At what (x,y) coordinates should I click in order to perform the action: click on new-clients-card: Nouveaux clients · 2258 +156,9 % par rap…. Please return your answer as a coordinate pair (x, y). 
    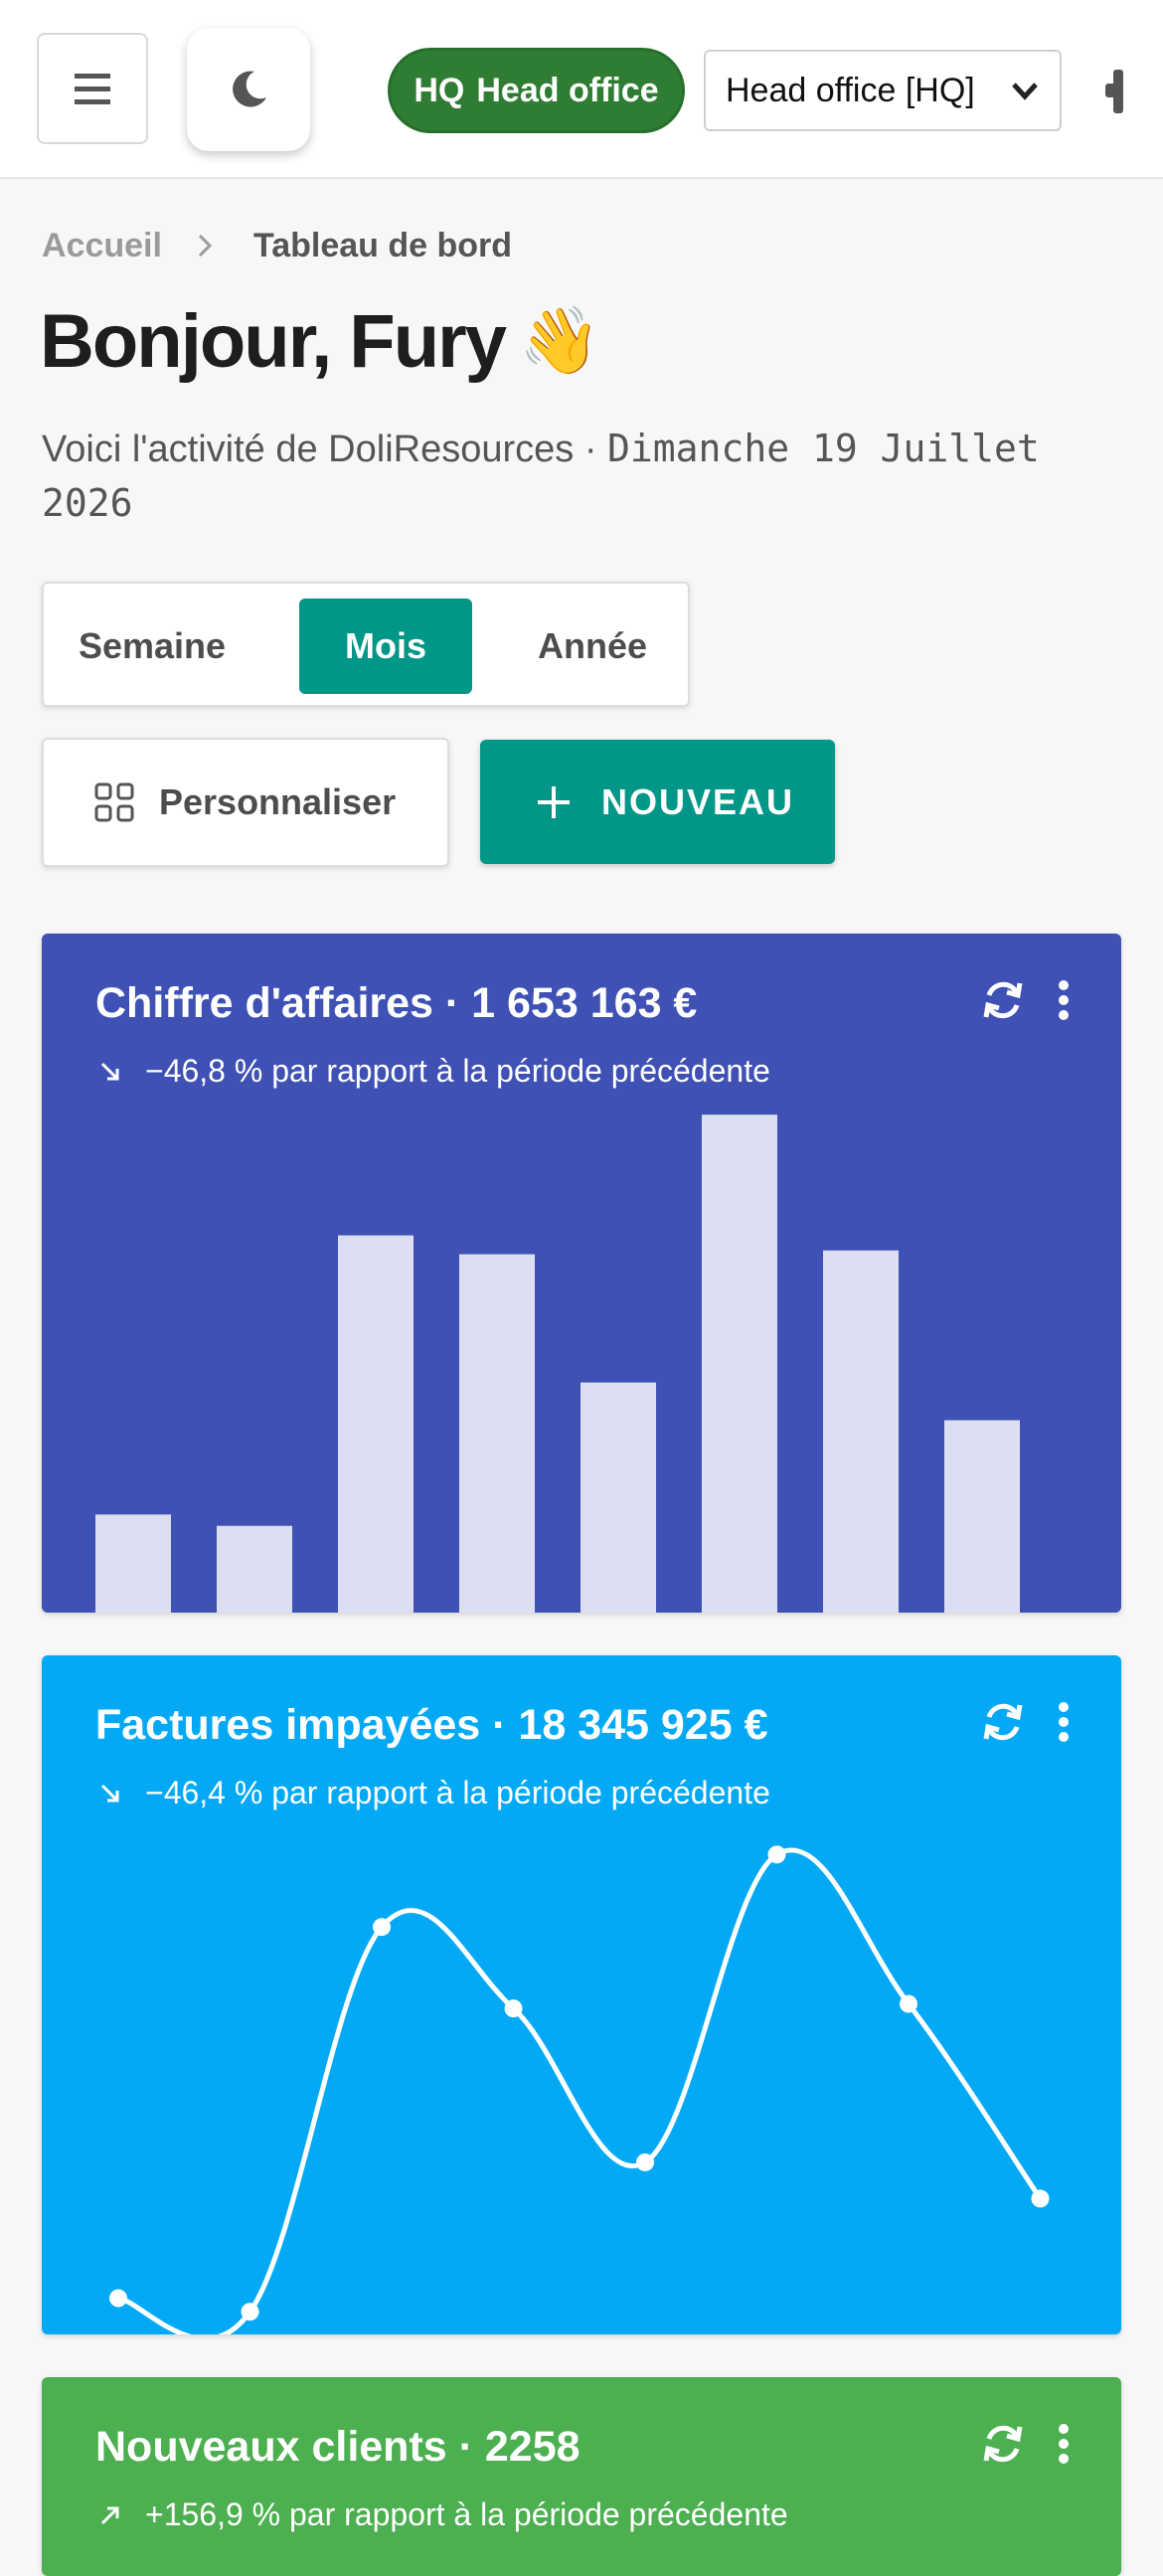
    Looking at the image, I should click on (581, 2476).